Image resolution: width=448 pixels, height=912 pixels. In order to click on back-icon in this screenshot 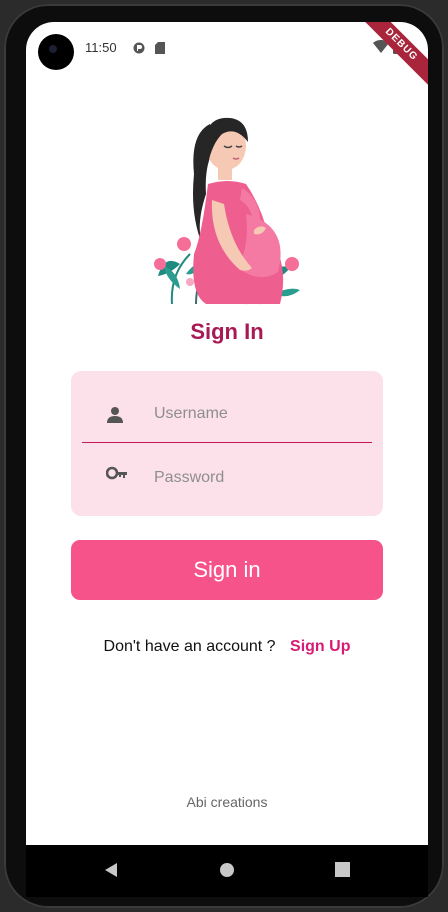, I will do `click(111, 872)`.